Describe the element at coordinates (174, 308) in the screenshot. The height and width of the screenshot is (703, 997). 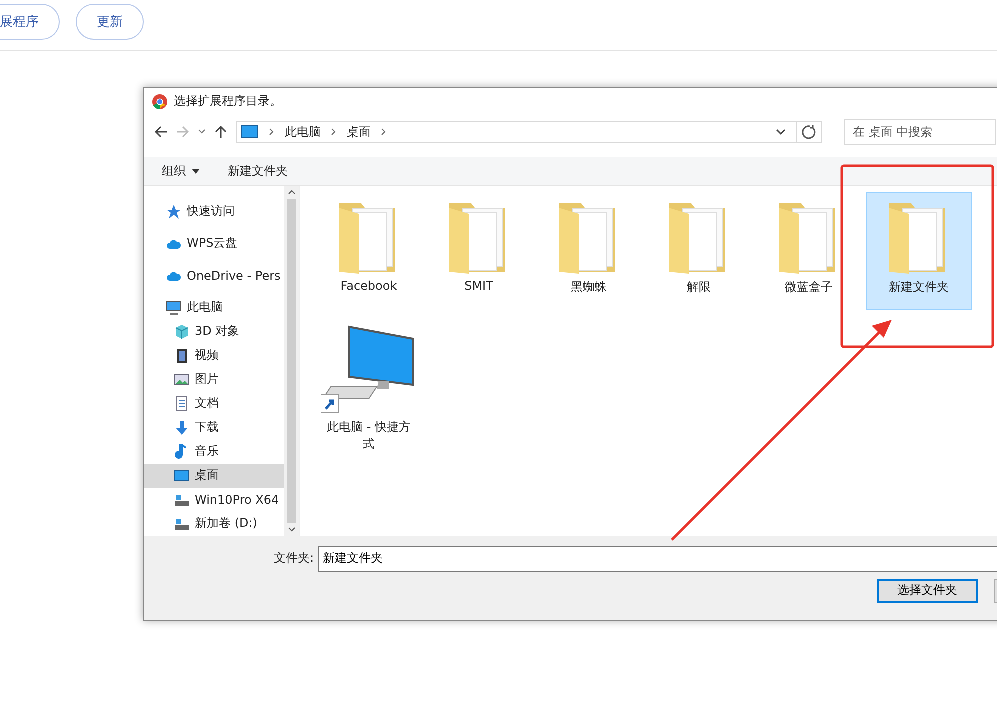
I see `monitor-icon` at that location.